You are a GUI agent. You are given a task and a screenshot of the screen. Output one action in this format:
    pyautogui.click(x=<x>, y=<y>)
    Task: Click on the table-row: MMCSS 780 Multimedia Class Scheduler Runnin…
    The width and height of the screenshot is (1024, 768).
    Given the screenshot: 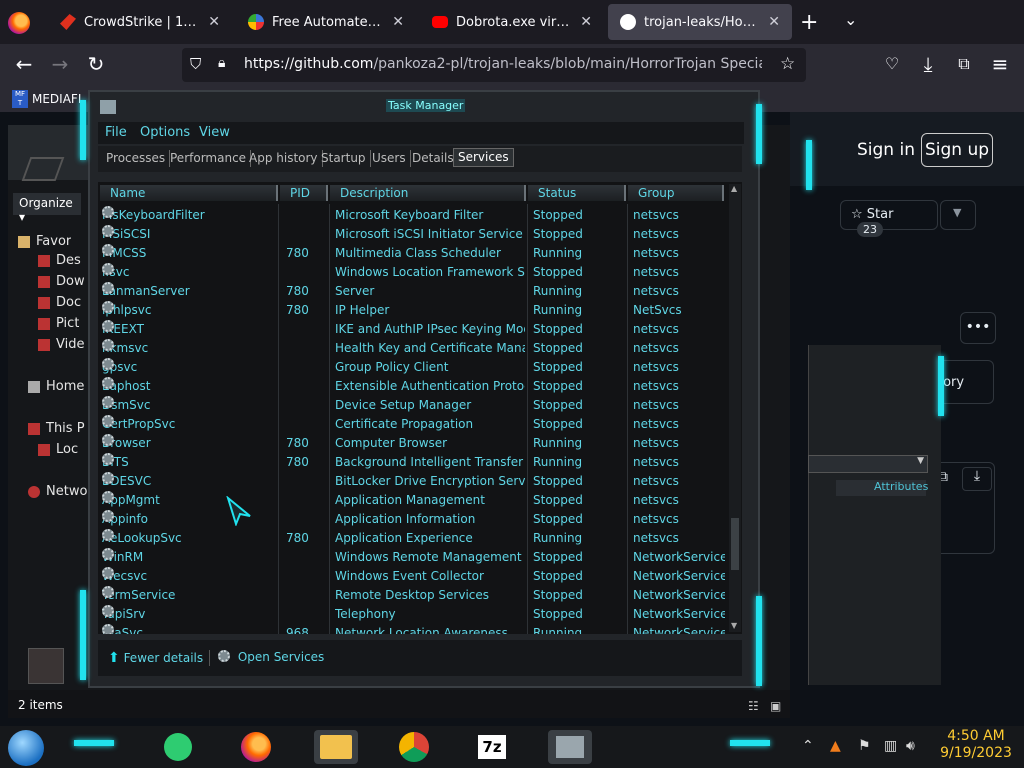 What is the action you would take?
    pyautogui.click(x=412, y=253)
    